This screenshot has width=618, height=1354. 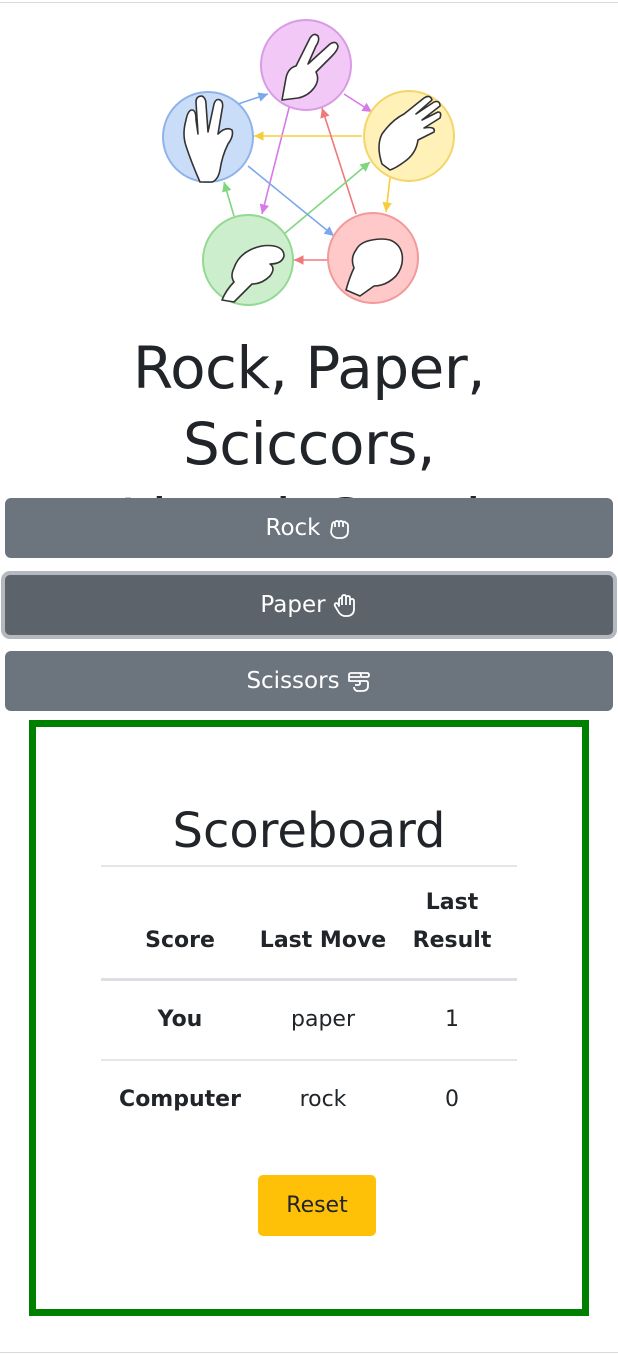 I want to click on row-player: You, so click(x=180, y=1019).